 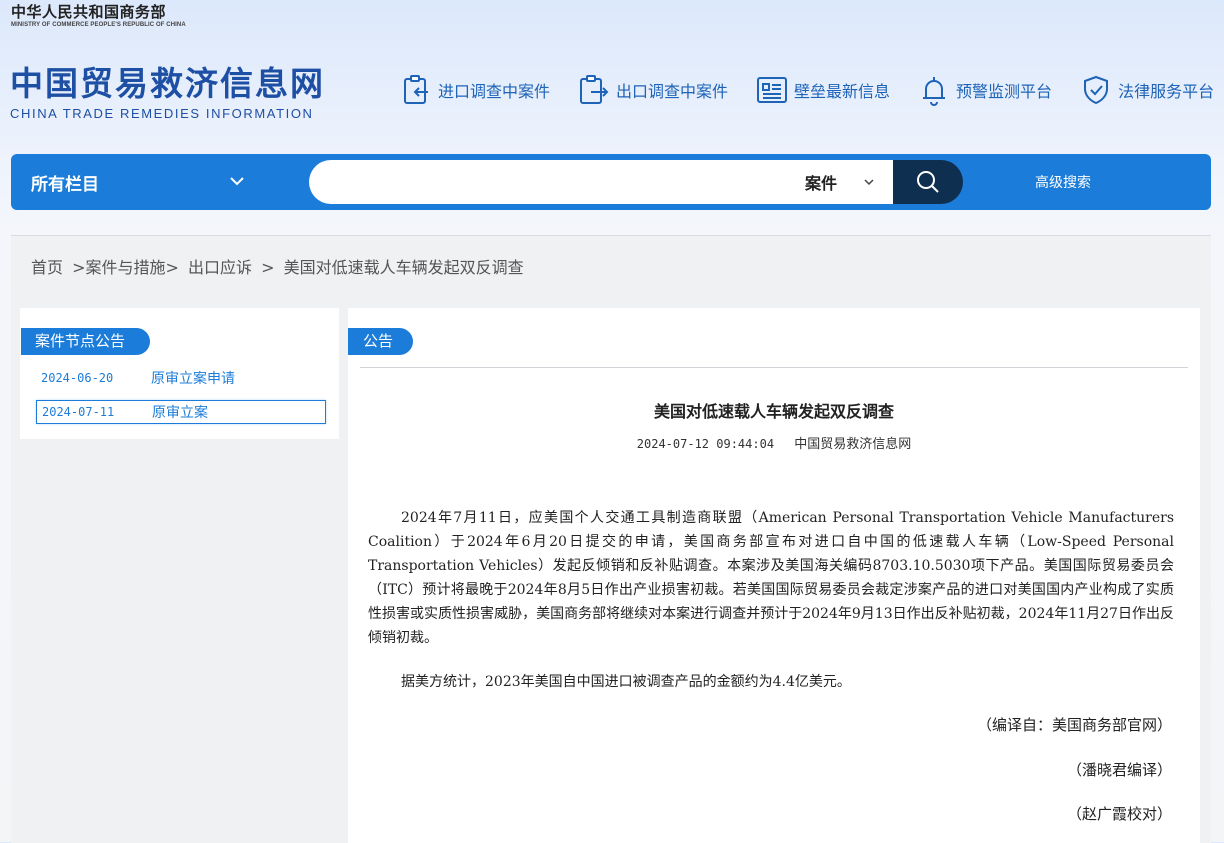 I want to click on case-node-date: 2024-07-11, so click(x=78, y=412).